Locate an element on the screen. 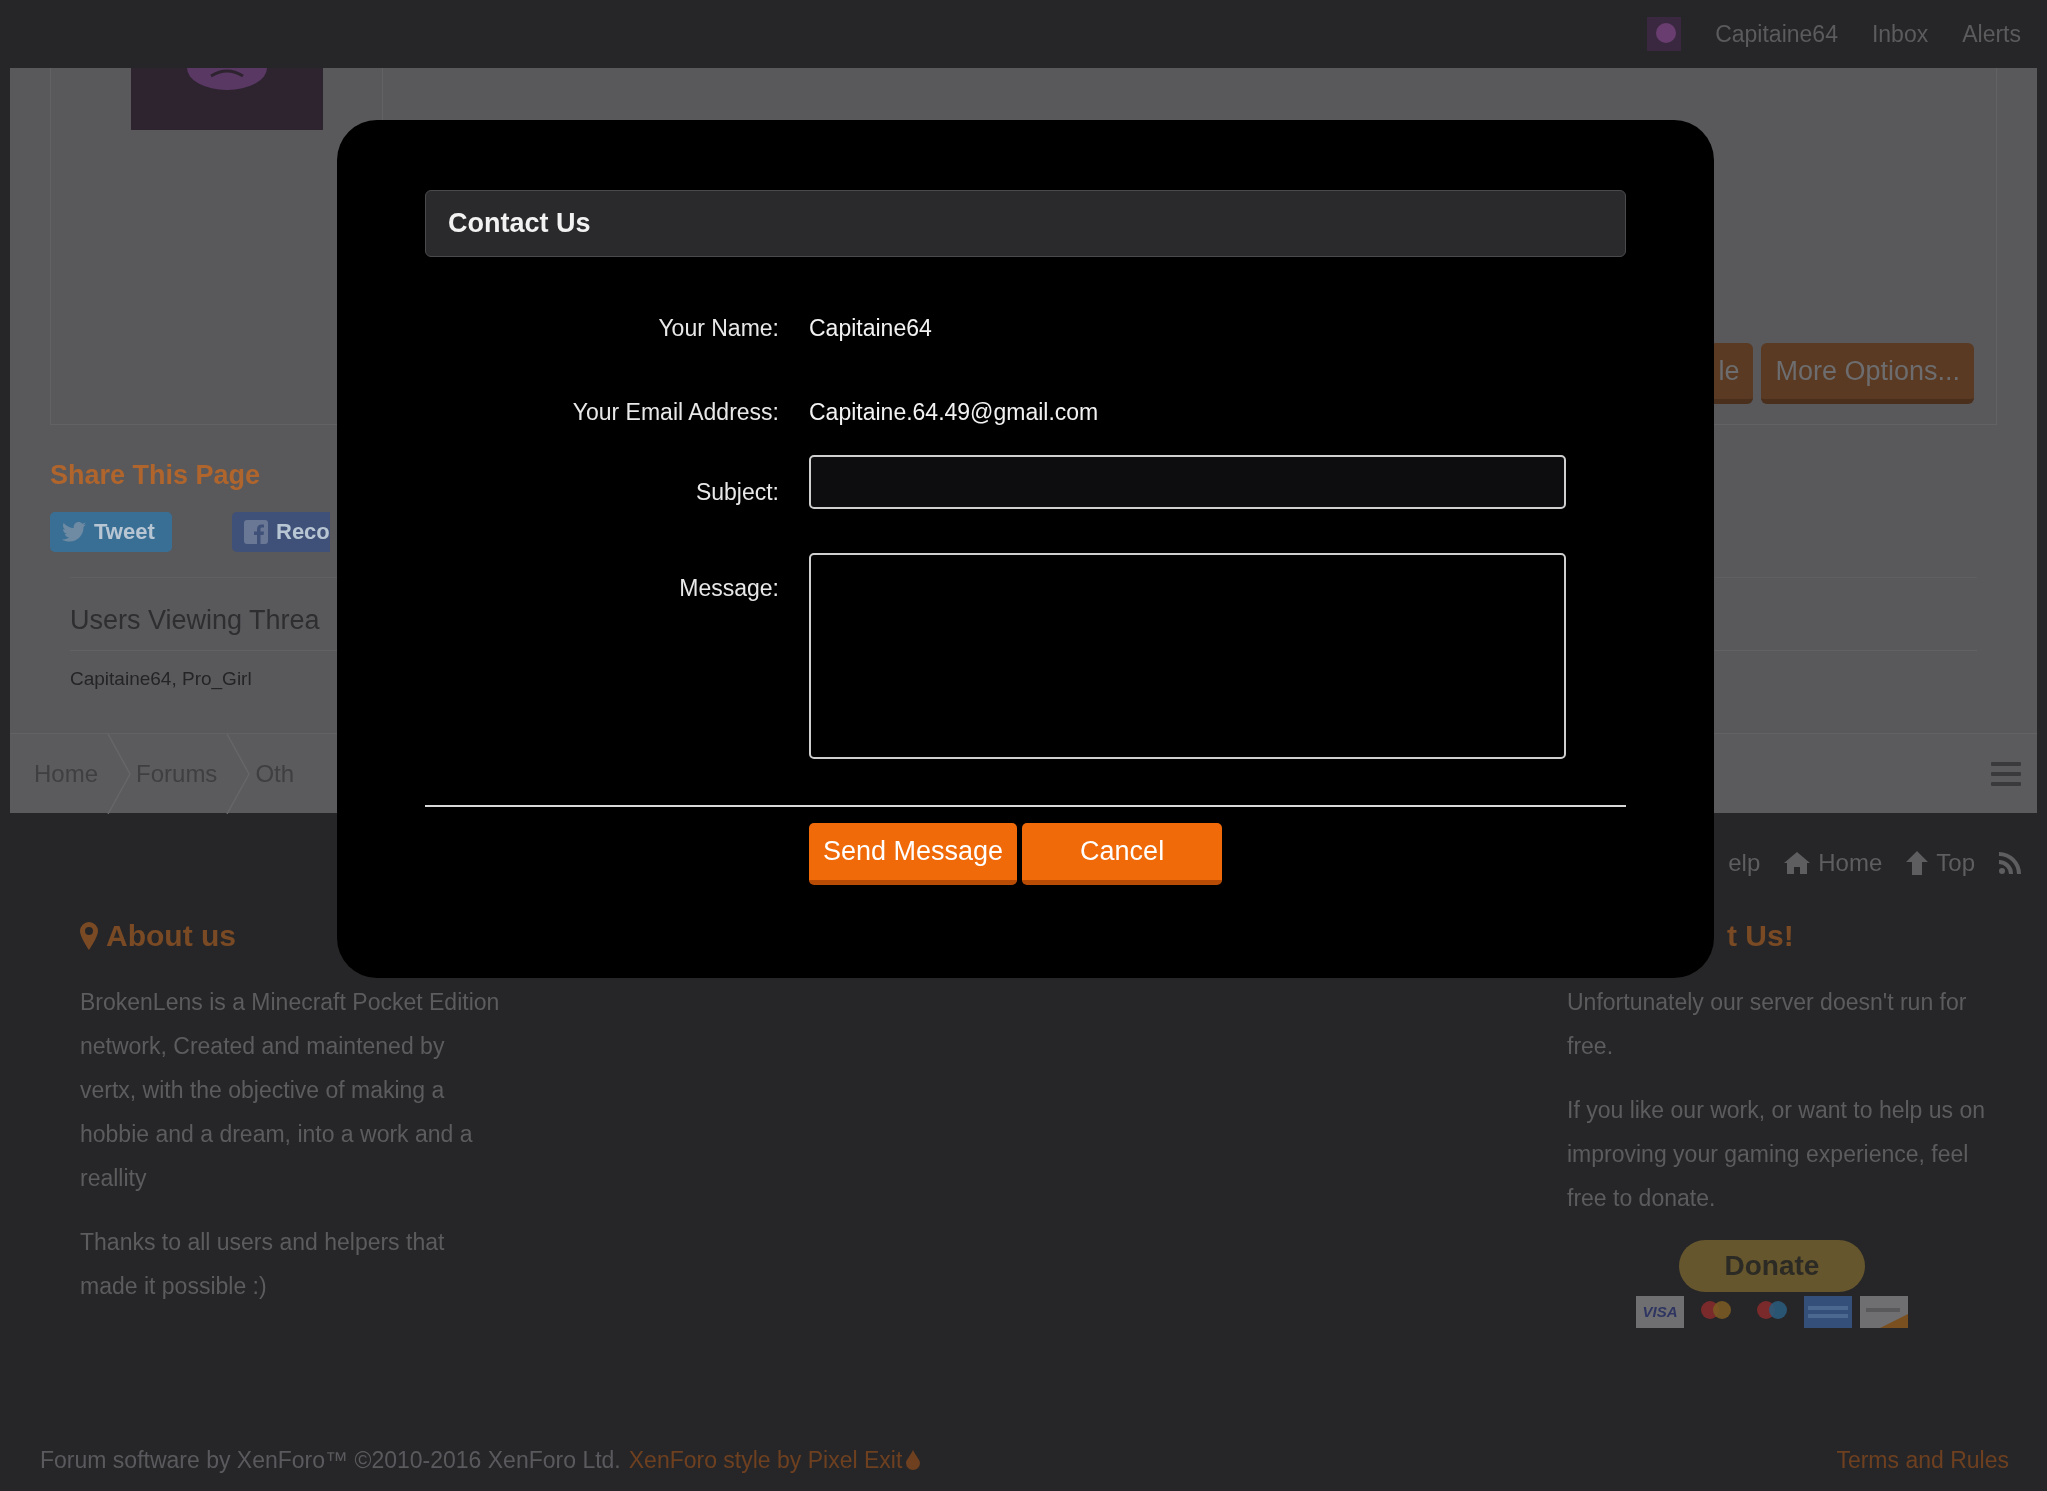  footer-link: Home is located at coordinates (1833, 863).